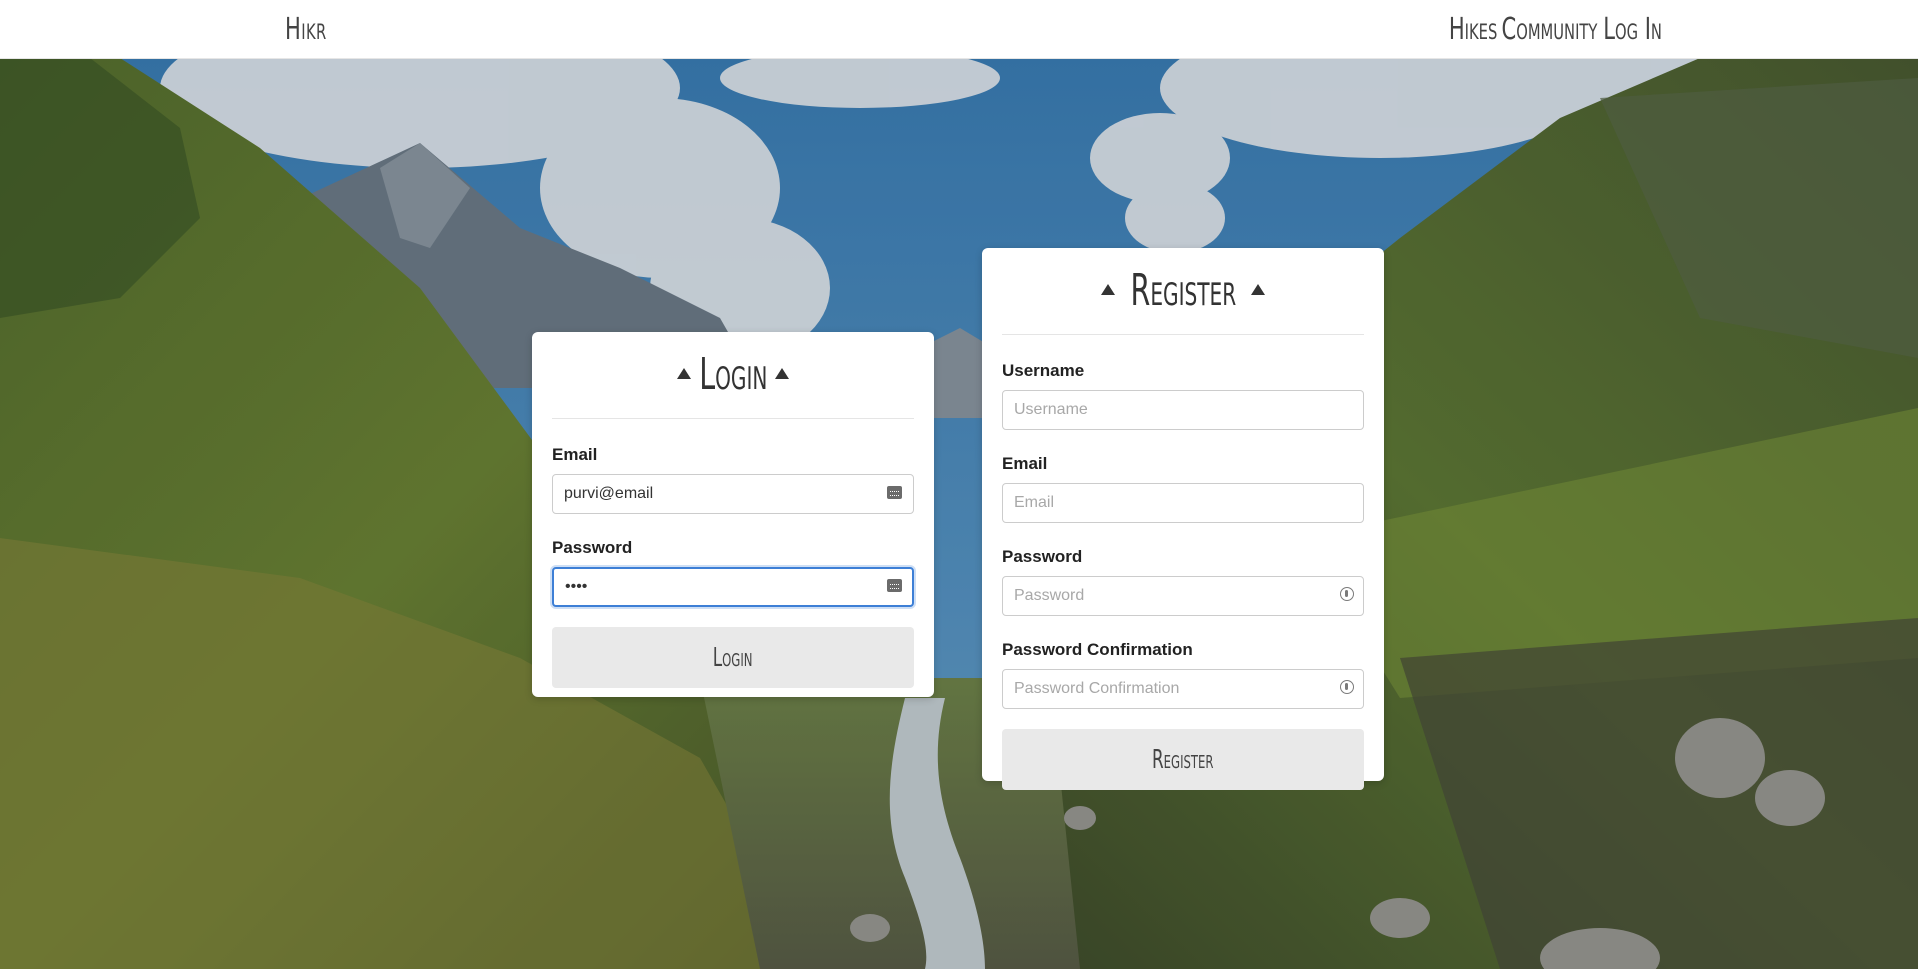 The height and width of the screenshot is (969, 1918). Describe the element at coordinates (1632, 29) in the screenshot. I see `nav-link-login: Log In` at that location.